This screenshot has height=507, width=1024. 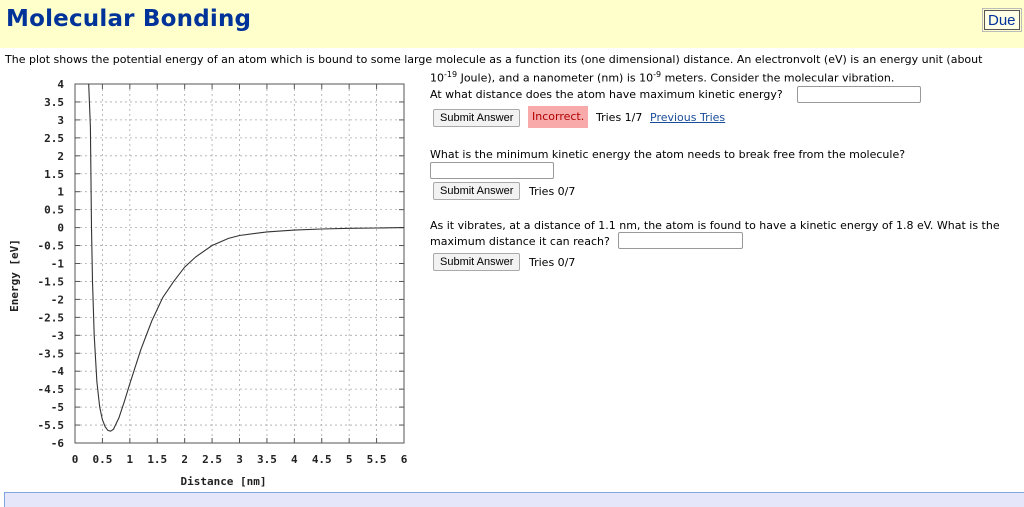 I want to click on y-tick-label: -1, so click(x=58, y=264).